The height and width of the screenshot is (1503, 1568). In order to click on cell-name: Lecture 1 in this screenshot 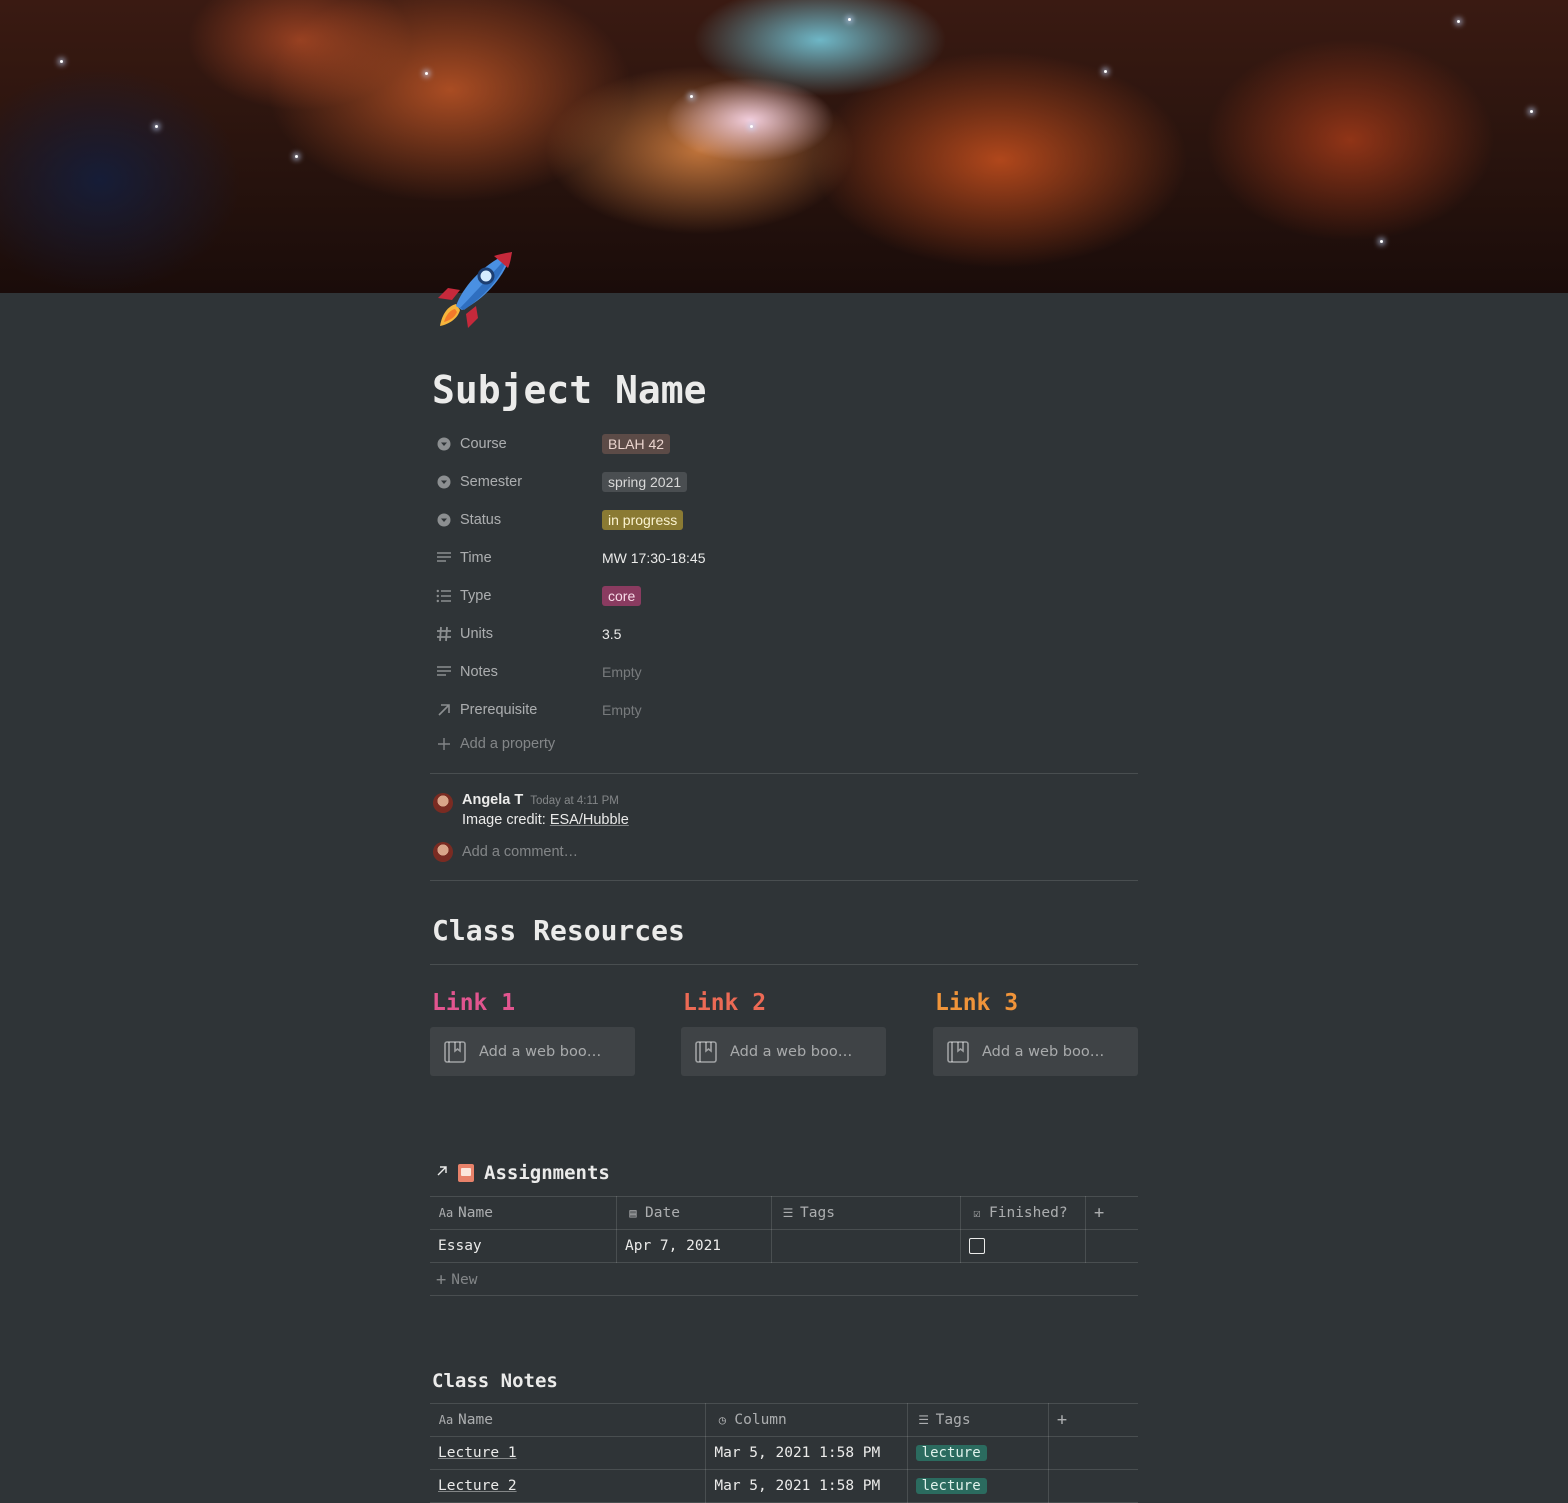, I will do `click(568, 1453)`.